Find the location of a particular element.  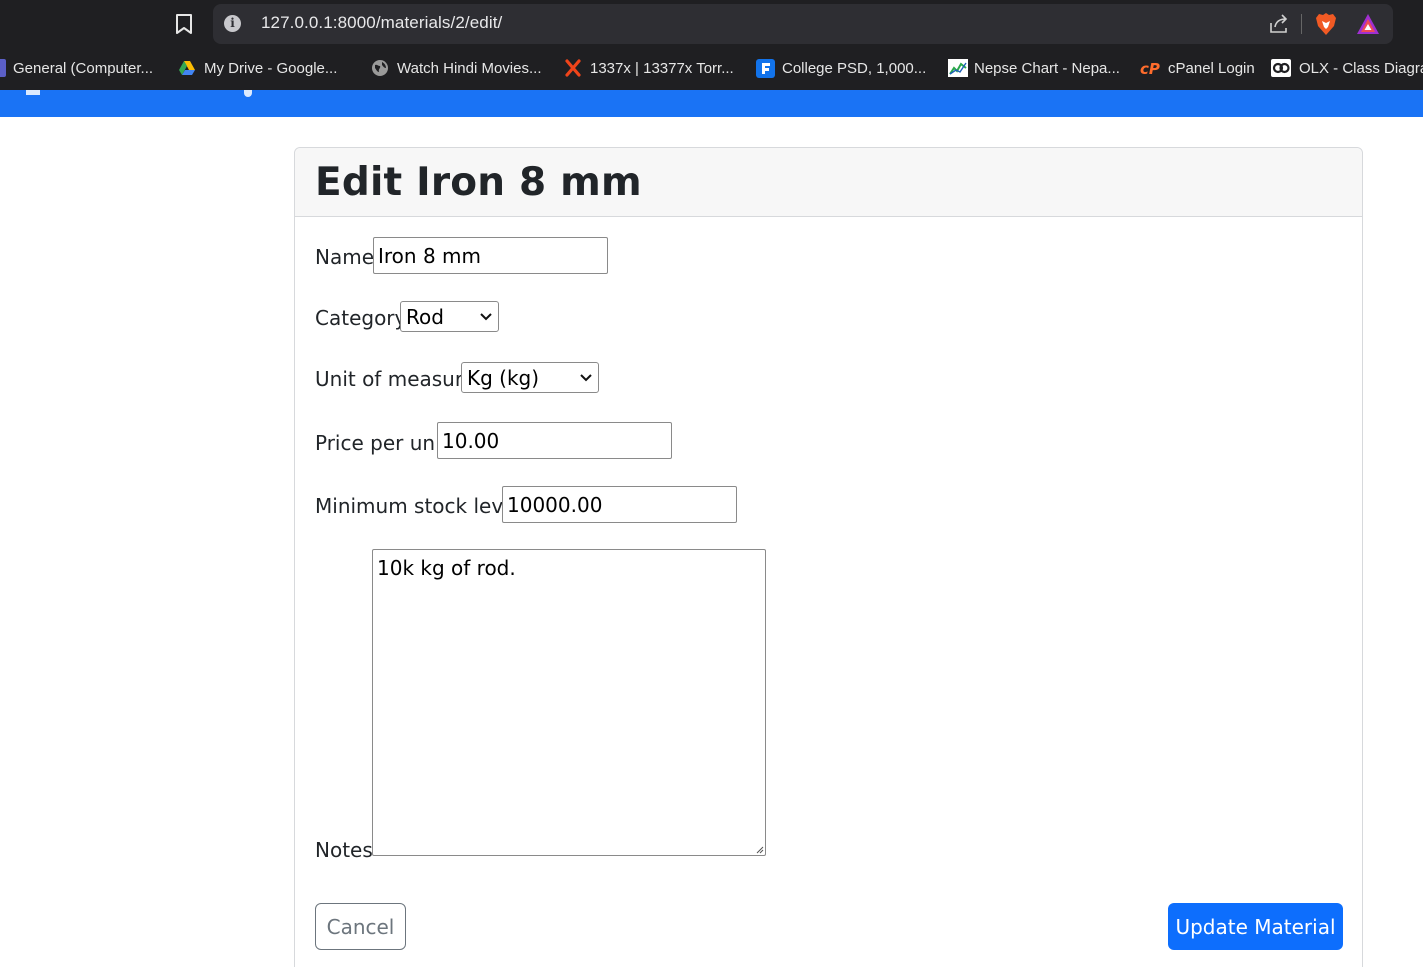

url-text: 127.0.0.1:8000/materials/2/edit/ is located at coordinates (381, 23).